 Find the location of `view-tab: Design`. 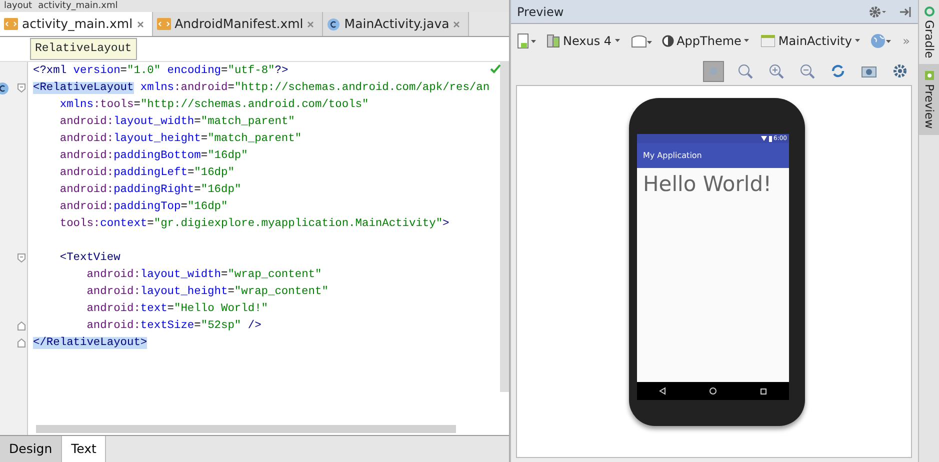

view-tab: Design is located at coordinates (31, 449).